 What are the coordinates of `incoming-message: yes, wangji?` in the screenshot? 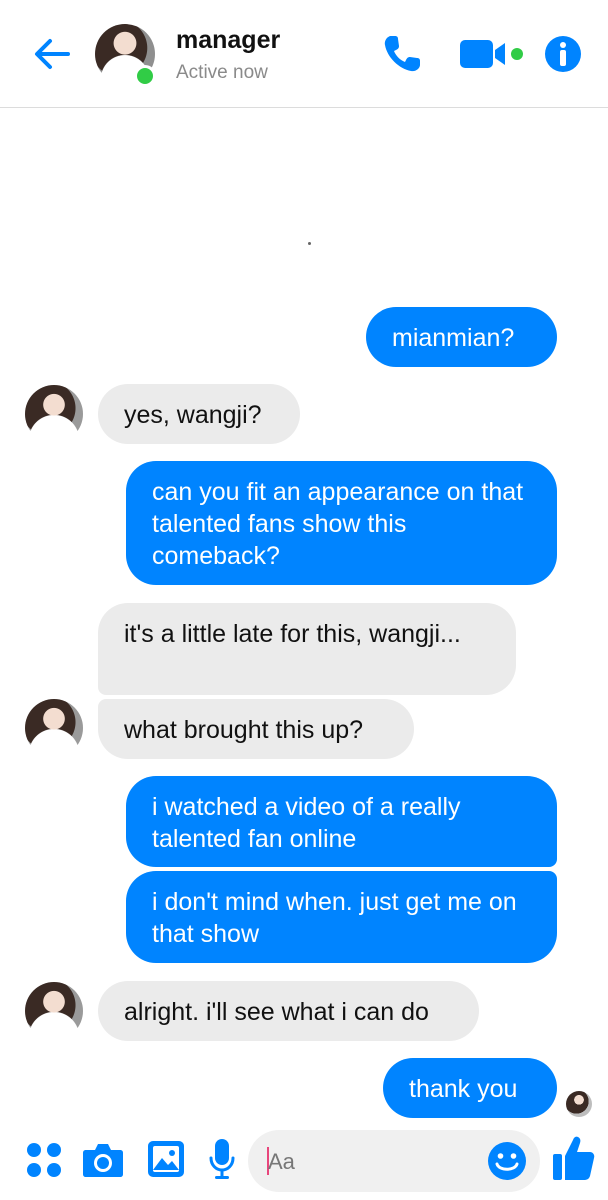 It's located at (199, 414).